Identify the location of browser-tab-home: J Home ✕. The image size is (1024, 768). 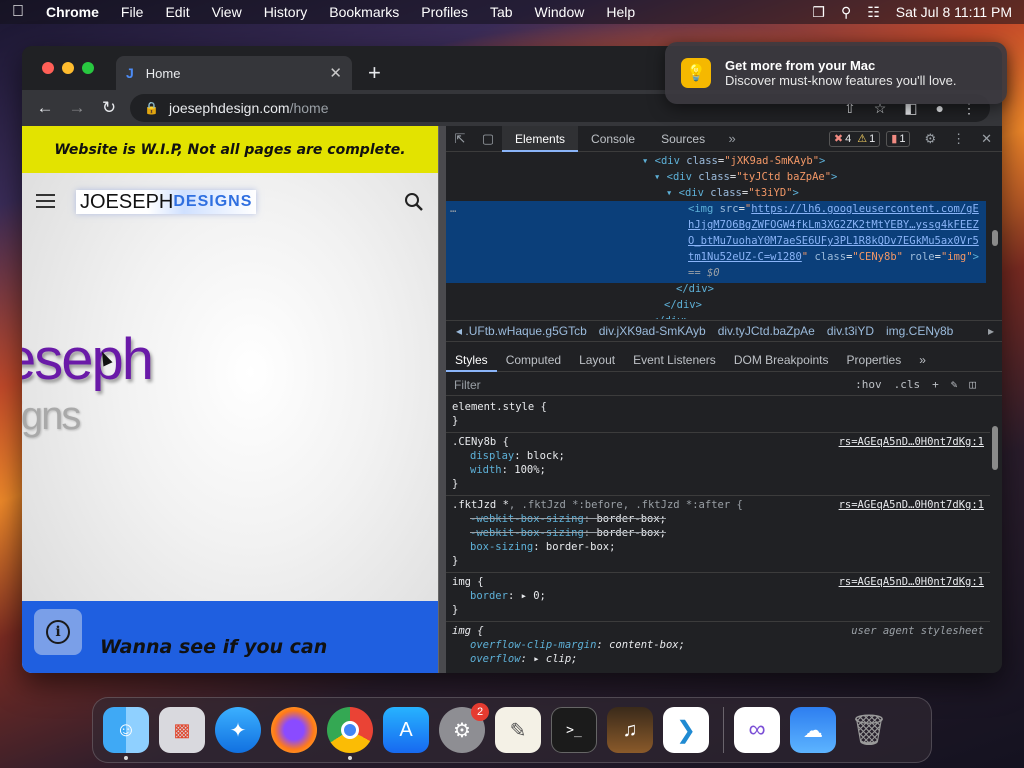
(234, 73).